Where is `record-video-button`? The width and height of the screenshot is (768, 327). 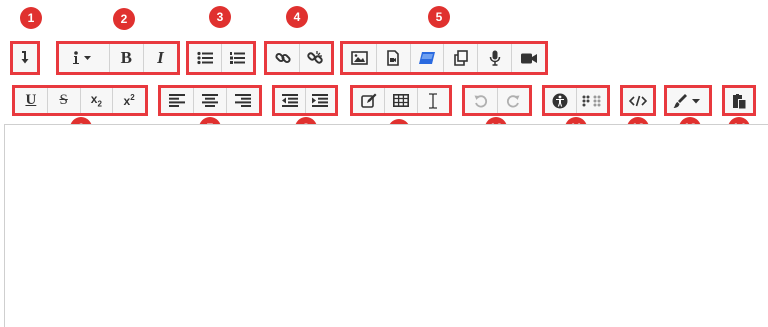
record-video-button is located at coordinates (528, 58).